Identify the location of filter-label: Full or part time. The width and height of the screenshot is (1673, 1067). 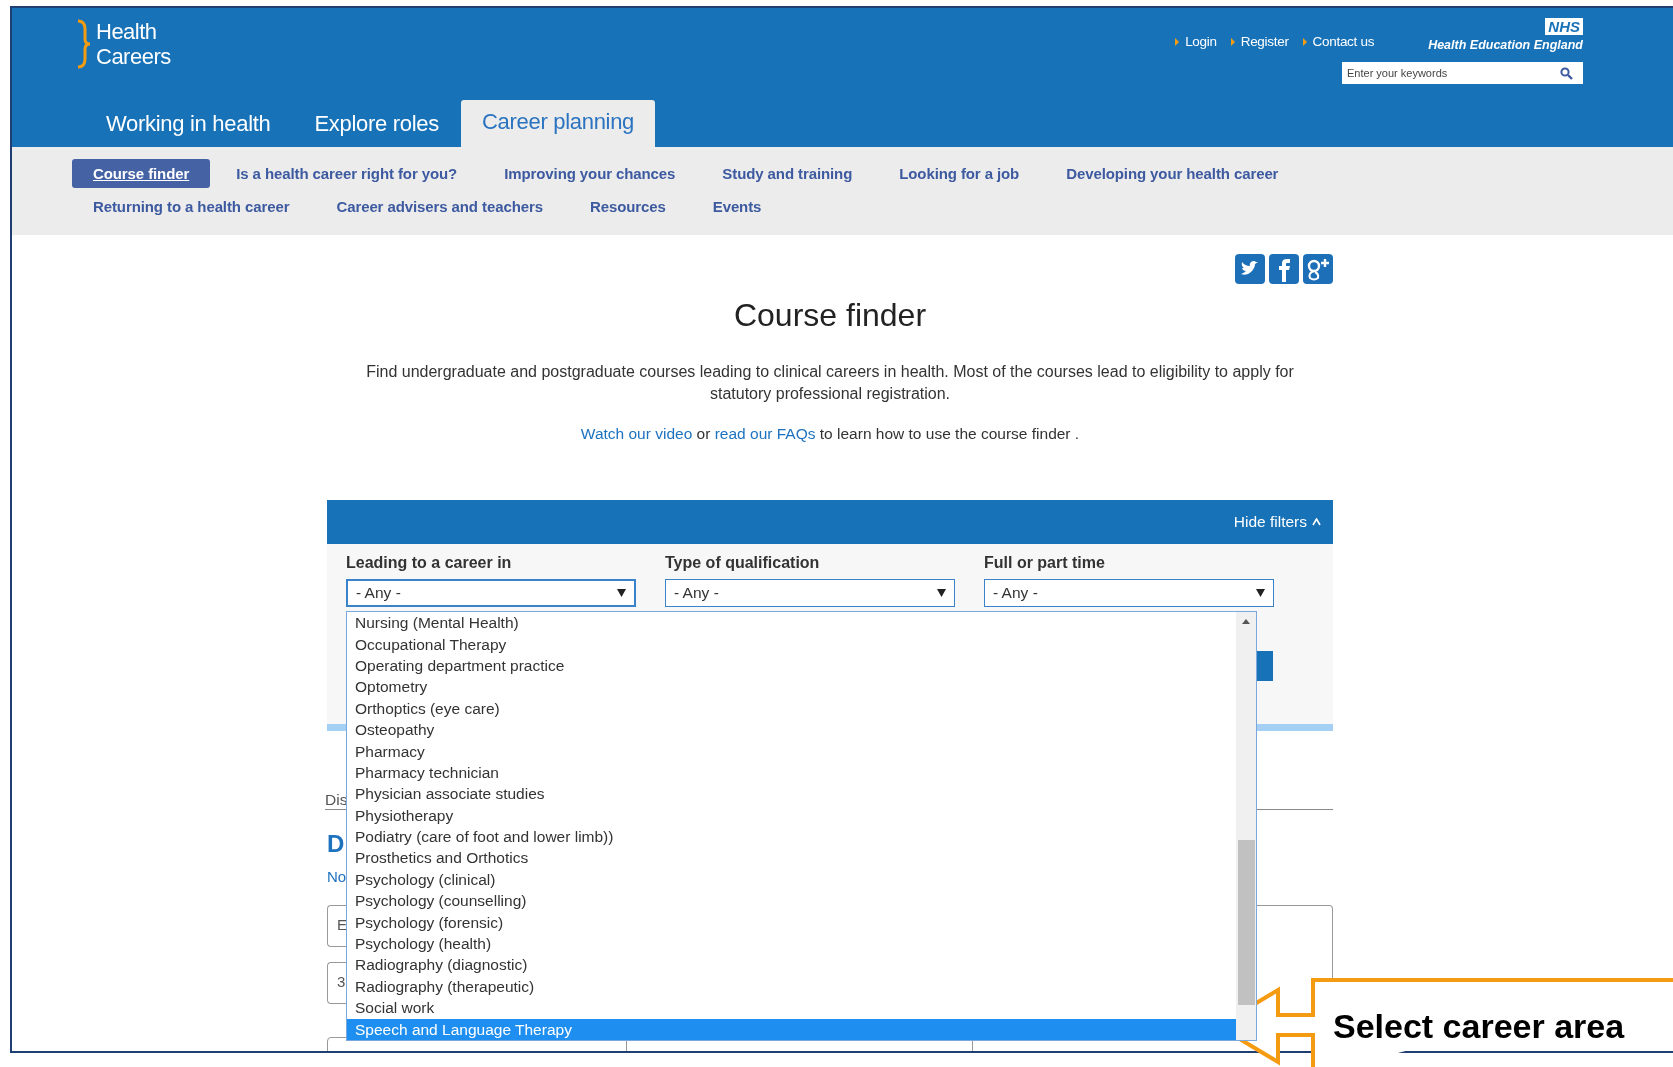
(1045, 563).